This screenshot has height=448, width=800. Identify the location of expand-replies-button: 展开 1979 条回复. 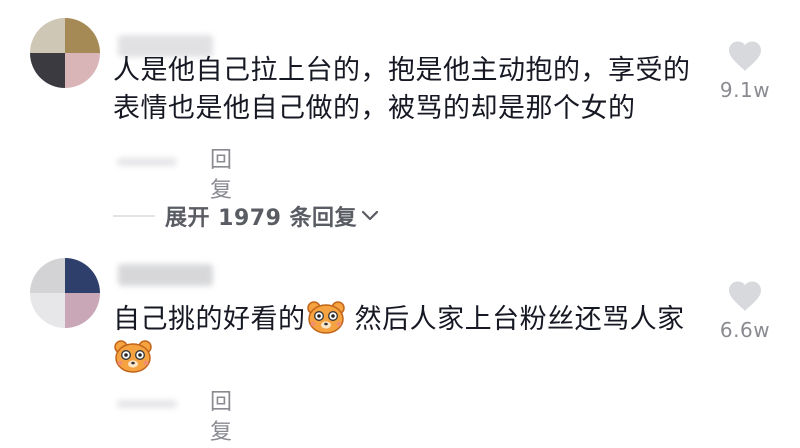
(246, 216).